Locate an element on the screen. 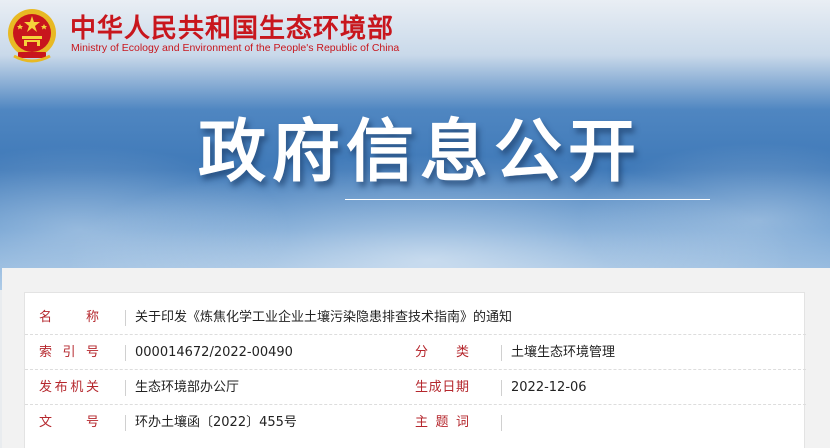  row-docnumber-keywords: 文 号 环办土壤函〔2022〕455号 主题词 is located at coordinates (415, 423).